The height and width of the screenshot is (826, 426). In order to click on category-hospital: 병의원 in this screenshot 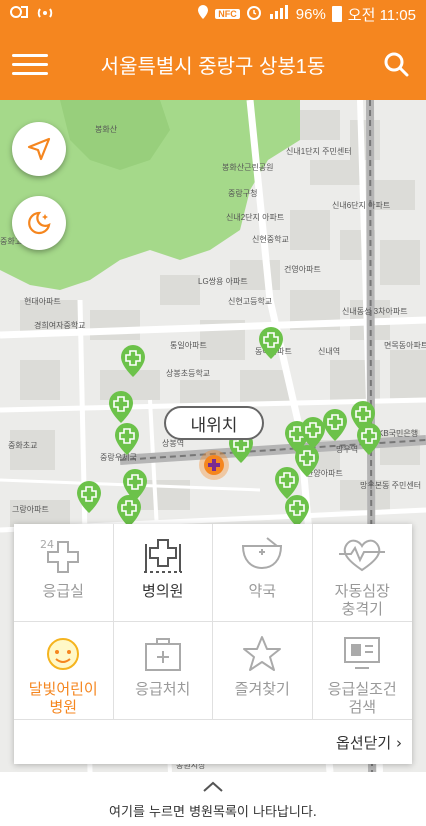, I will do `click(163, 573)`.